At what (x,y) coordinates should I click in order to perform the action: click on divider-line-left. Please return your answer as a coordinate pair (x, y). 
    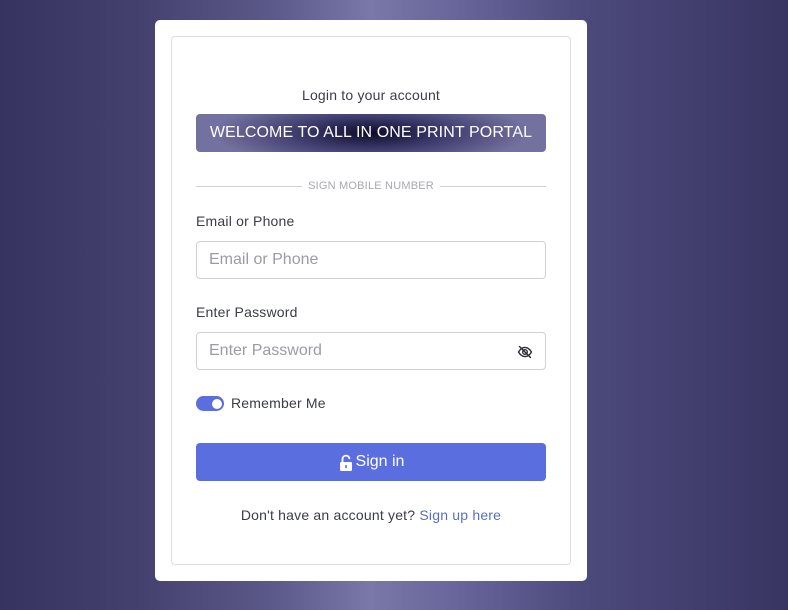
    Looking at the image, I should click on (249, 186).